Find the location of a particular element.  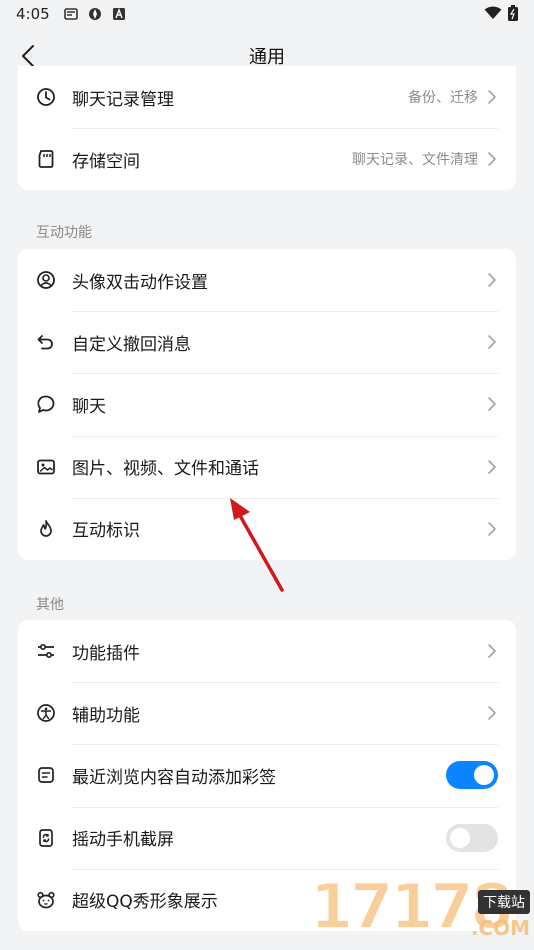

status-time: 4:05 is located at coordinates (33, 14).